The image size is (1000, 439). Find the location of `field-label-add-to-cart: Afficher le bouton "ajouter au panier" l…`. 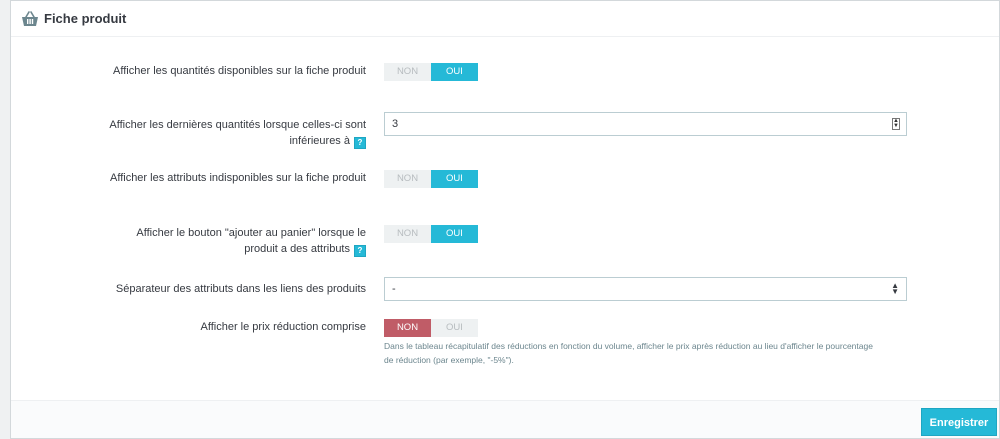

field-label-add-to-cart: Afficher le bouton "ajouter au panier" l… is located at coordinates (236, 241).